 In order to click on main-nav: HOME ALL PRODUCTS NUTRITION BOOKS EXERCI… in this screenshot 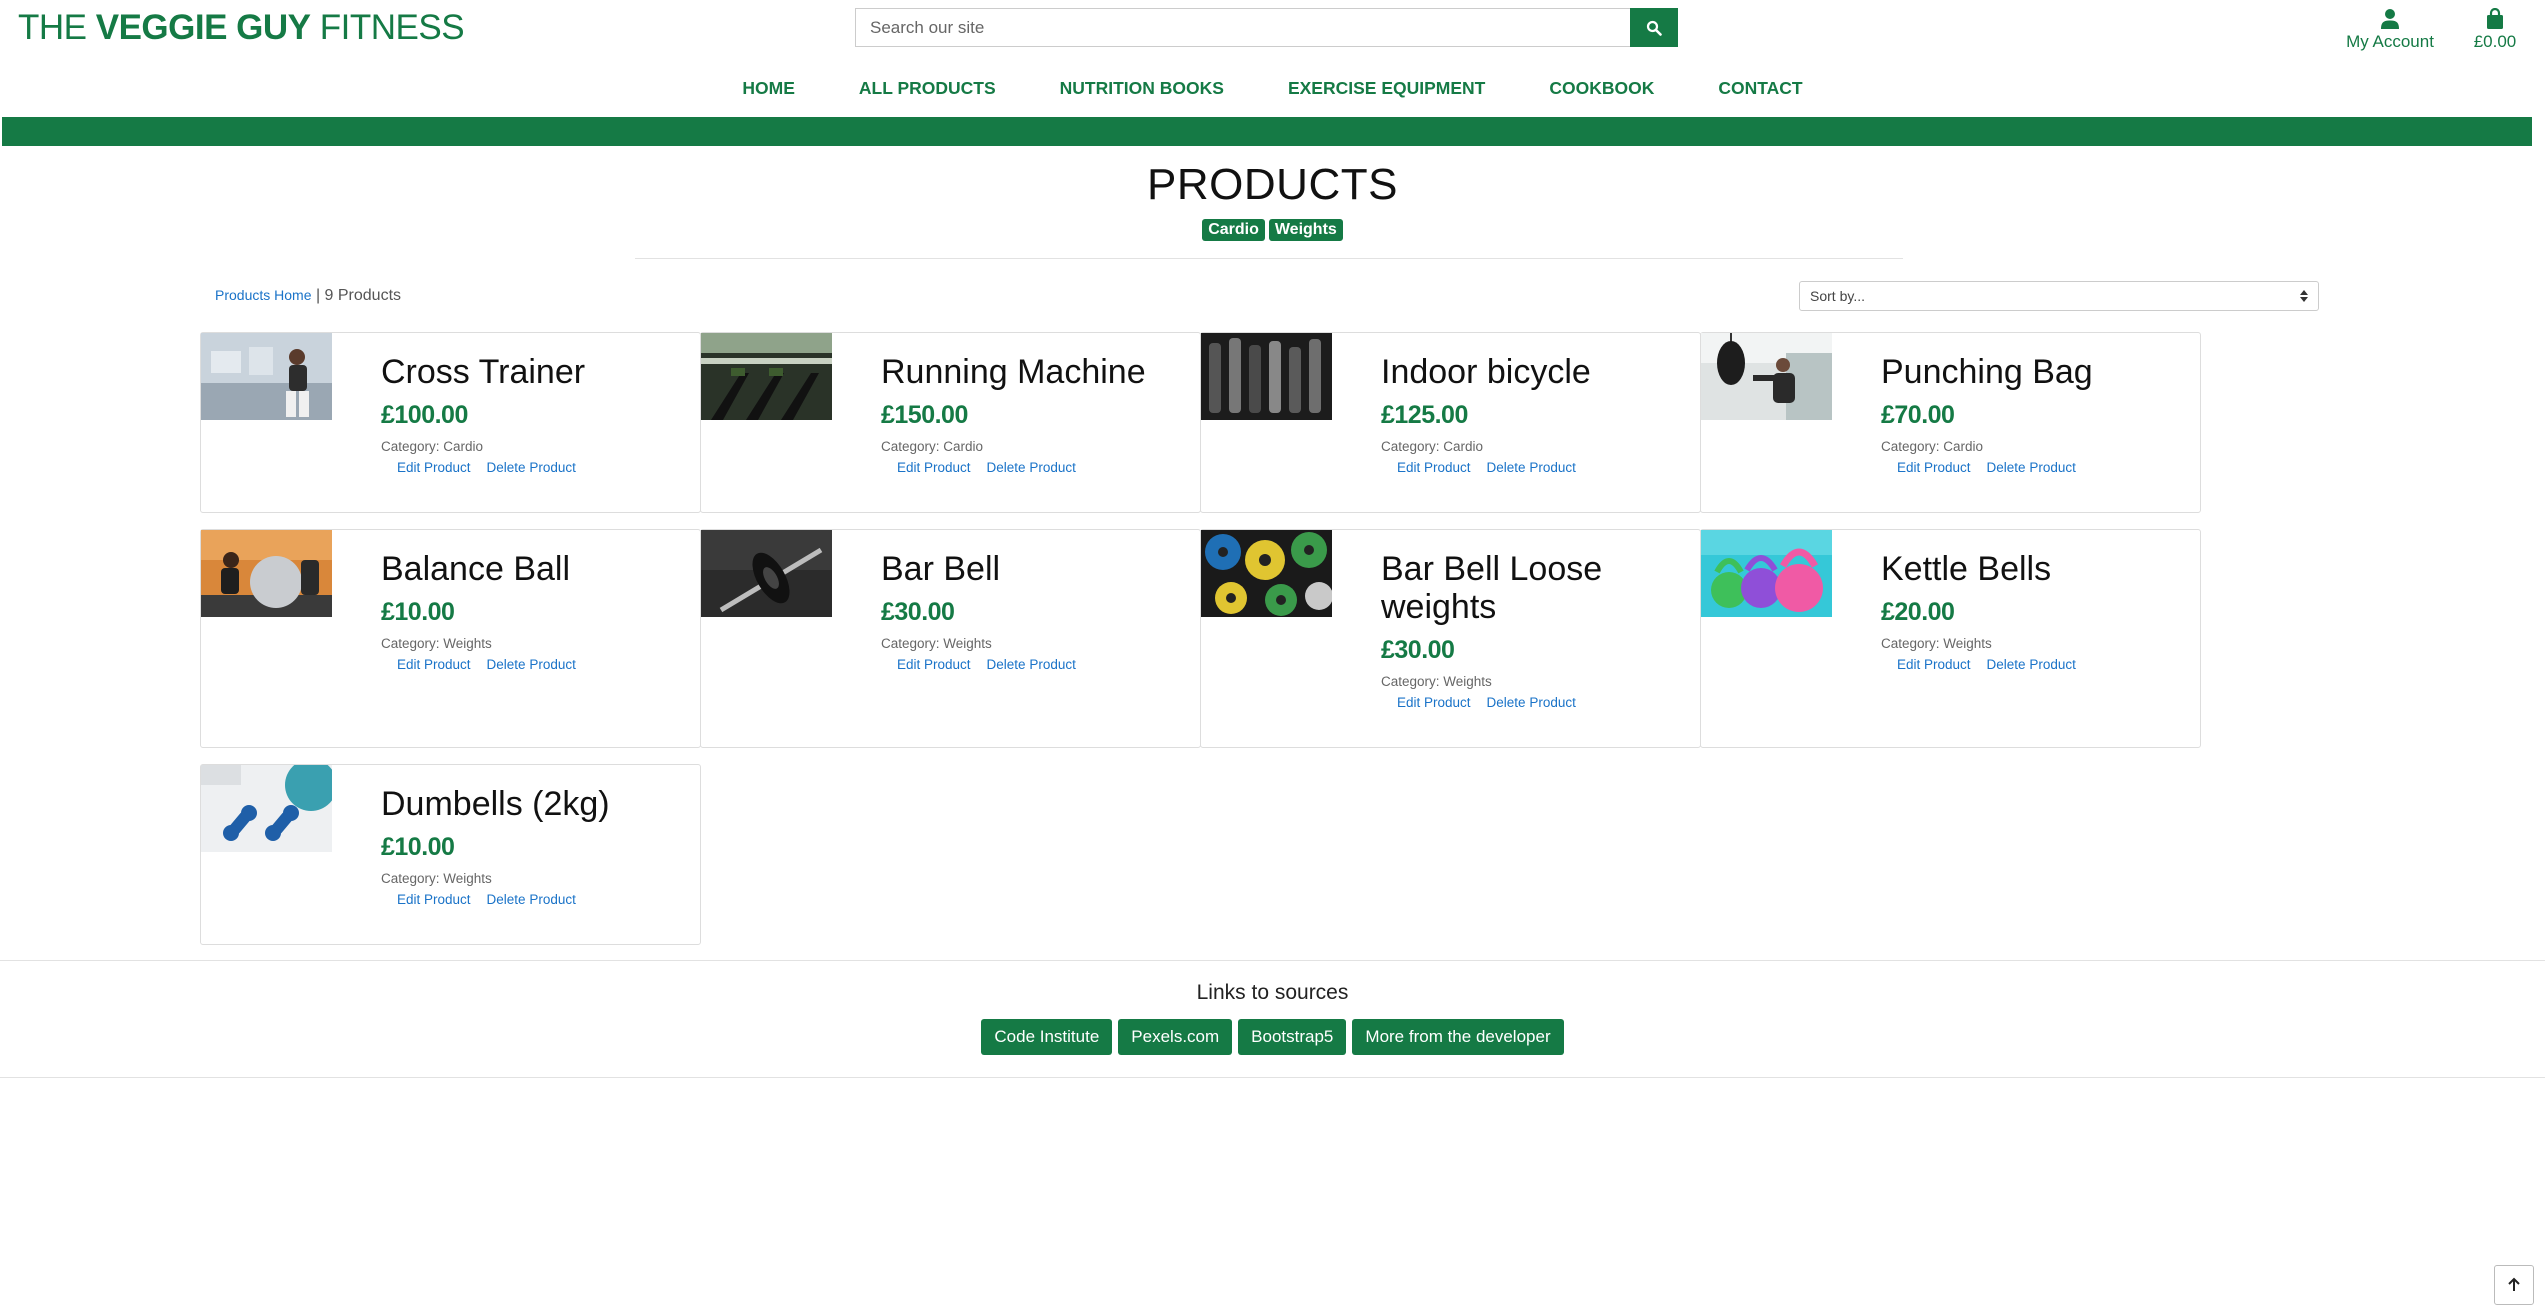, I will do `click(1272, 88)`.